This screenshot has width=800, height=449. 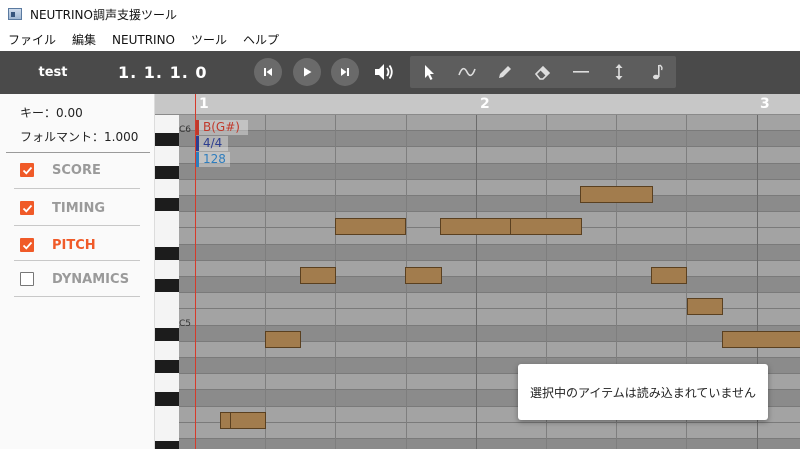 What do you see at coordinates (185, 130) in the screenshot?
I see `octave-label: C6` at bounding box center [185, 130].